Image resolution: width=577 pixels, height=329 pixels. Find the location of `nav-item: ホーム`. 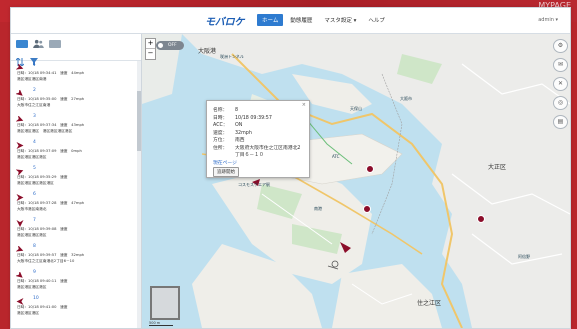

nav-item: ホーム is located at coordinates (270, 20).